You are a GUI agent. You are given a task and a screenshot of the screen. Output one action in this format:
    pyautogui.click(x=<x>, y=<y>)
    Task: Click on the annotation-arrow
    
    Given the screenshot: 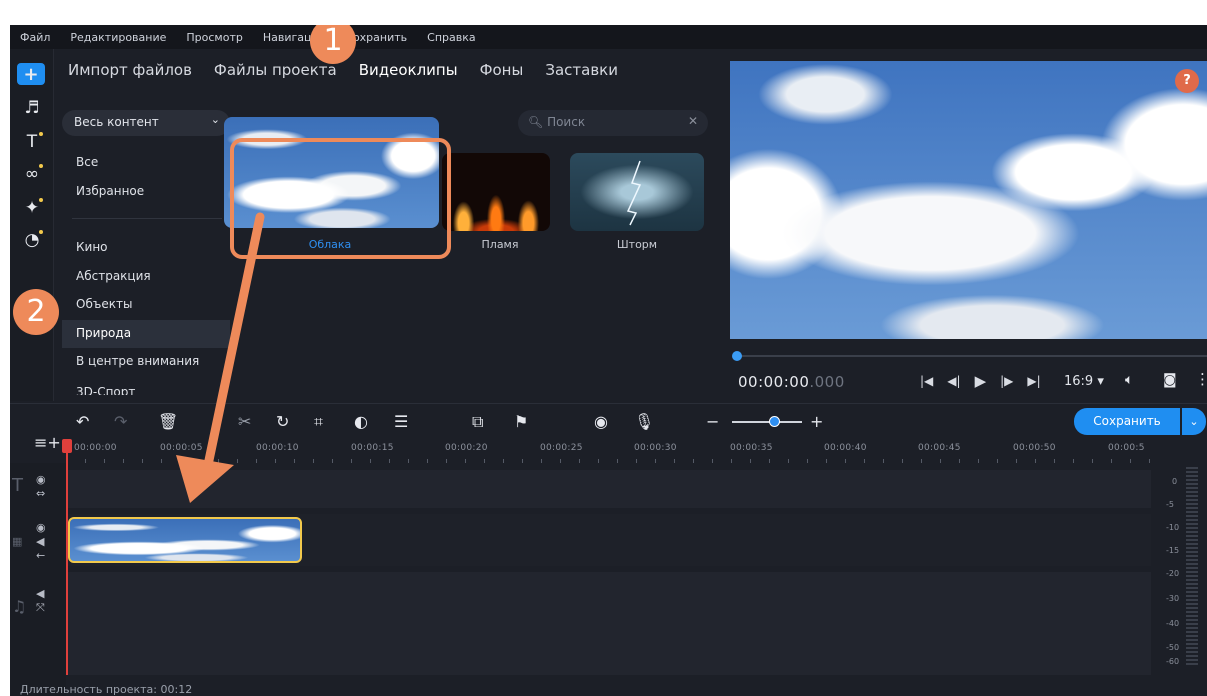 What is the action you would take?
    pyautogui.click(x=220, y=357)
    